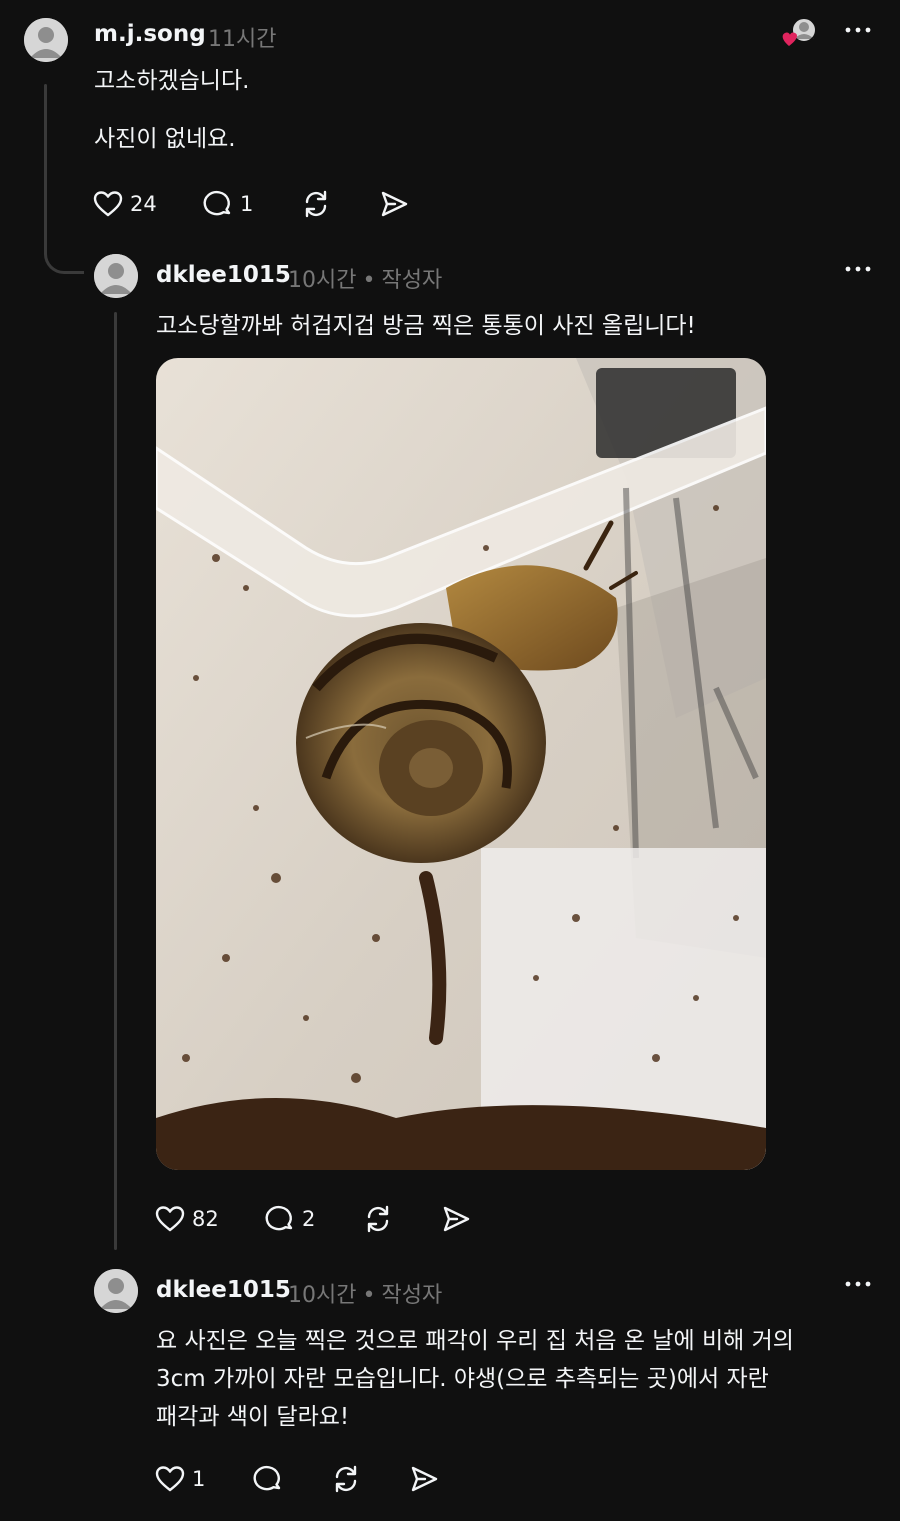 The height and width of the screenshot is (1521, 900). What do you see at coordinates (309, 1219) in the screenshot?
I see `reply-count: 2` at bounding box center [309, 1219].